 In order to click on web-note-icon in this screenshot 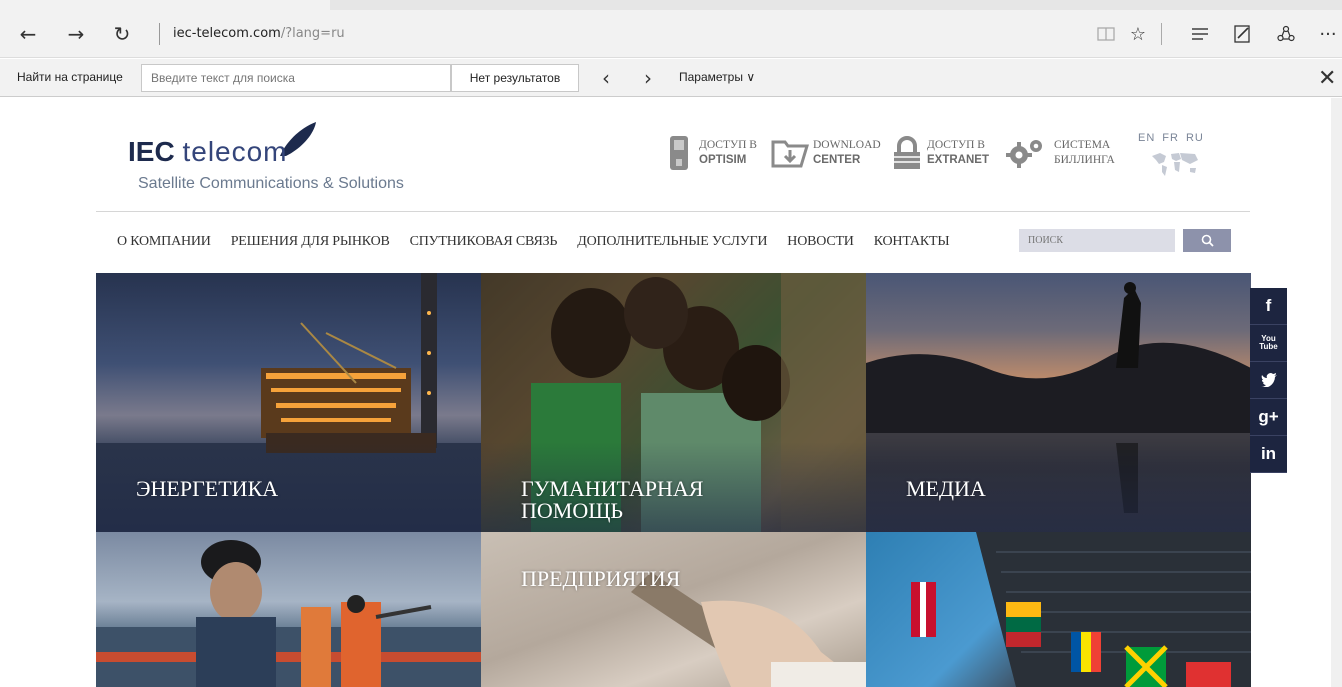, I will do `click(1243, 34)`.